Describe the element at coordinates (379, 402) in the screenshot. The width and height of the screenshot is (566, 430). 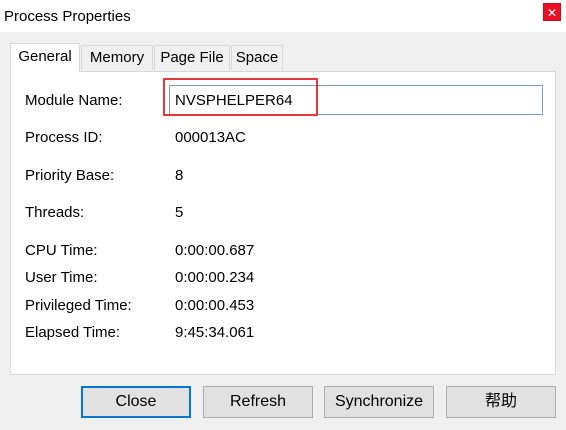
I see `synchronize-button: Synchronize` at that location.